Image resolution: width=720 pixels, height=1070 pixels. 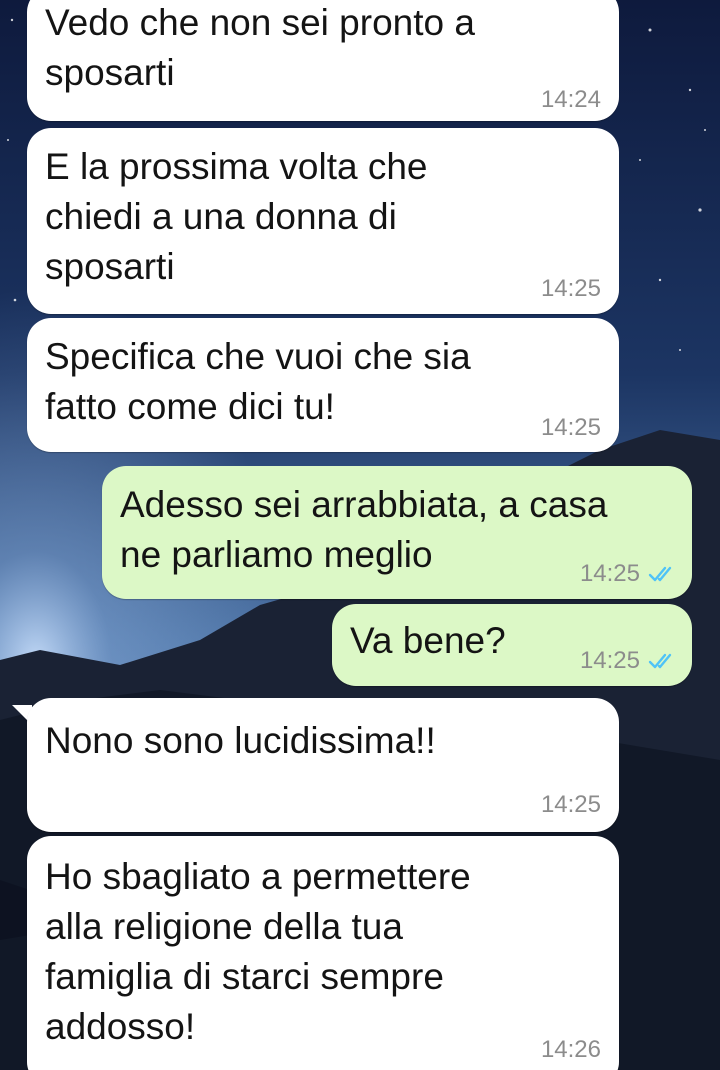 What do you see at coordinates (323, 765) in the screenshot?
I see `message-bubble-incoming: Nono sono lucidissima!! 14:25` at bounding box center [323, 765].